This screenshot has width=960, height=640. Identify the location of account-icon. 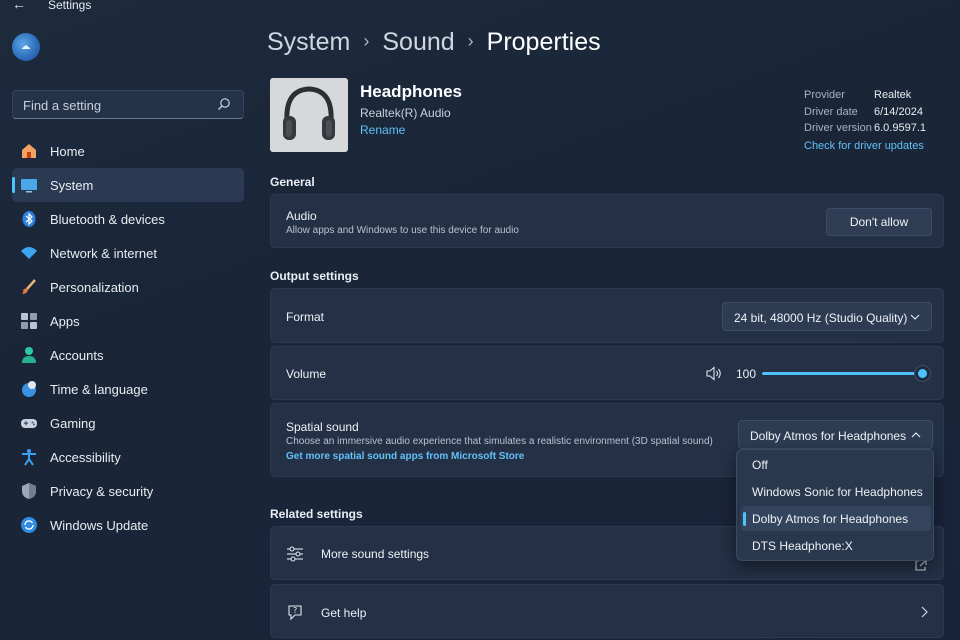
(29, 355).